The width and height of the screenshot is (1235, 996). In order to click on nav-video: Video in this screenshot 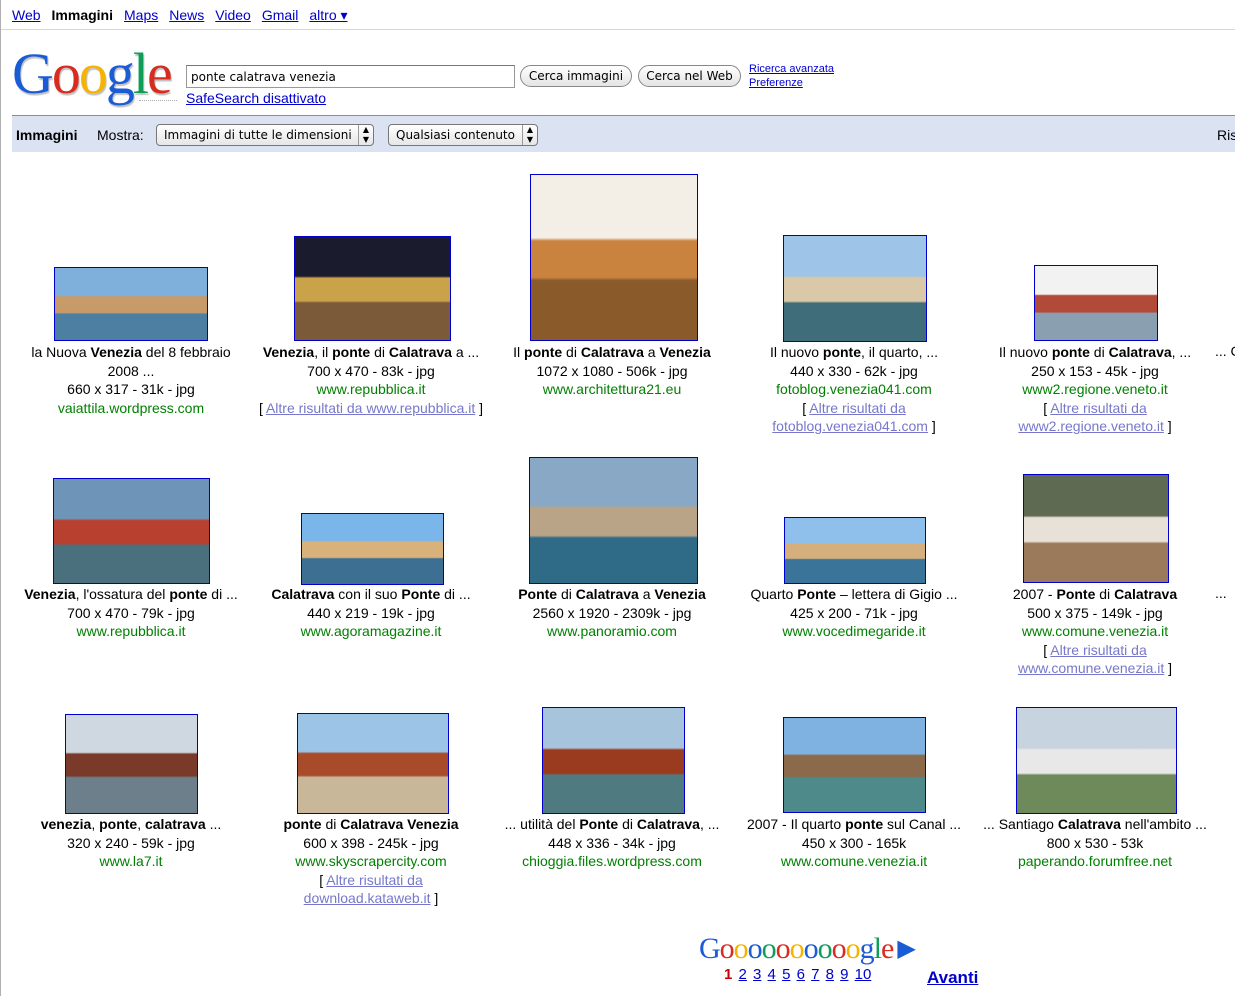, I will do `click(233, 15)`.